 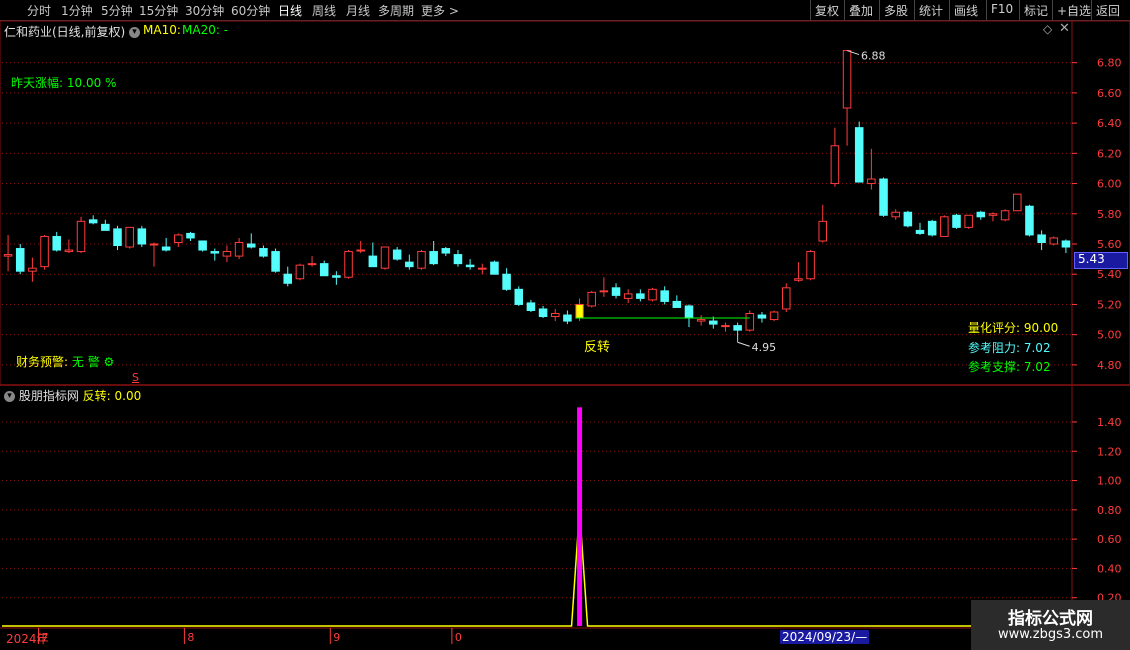 What do you see at coordinates (205, 30) in the screenshot?
I see `ma20-label: MA20: -` at bounding box center [205, 30].